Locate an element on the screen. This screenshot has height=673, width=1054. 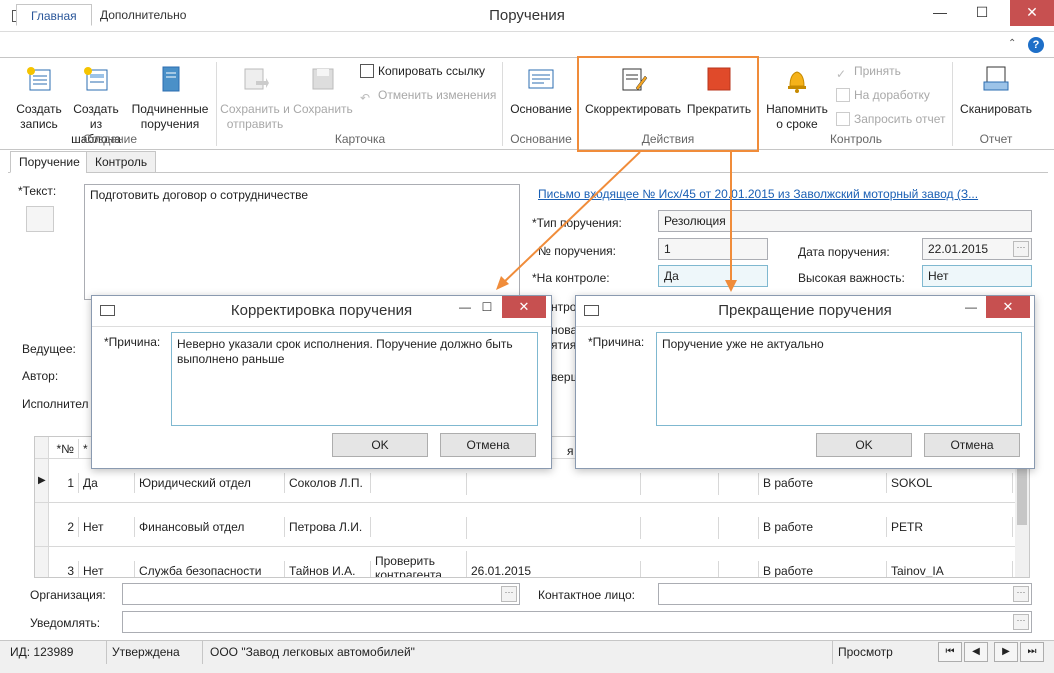
dialog-minimize-button: — is located at coordinates (971, 308).